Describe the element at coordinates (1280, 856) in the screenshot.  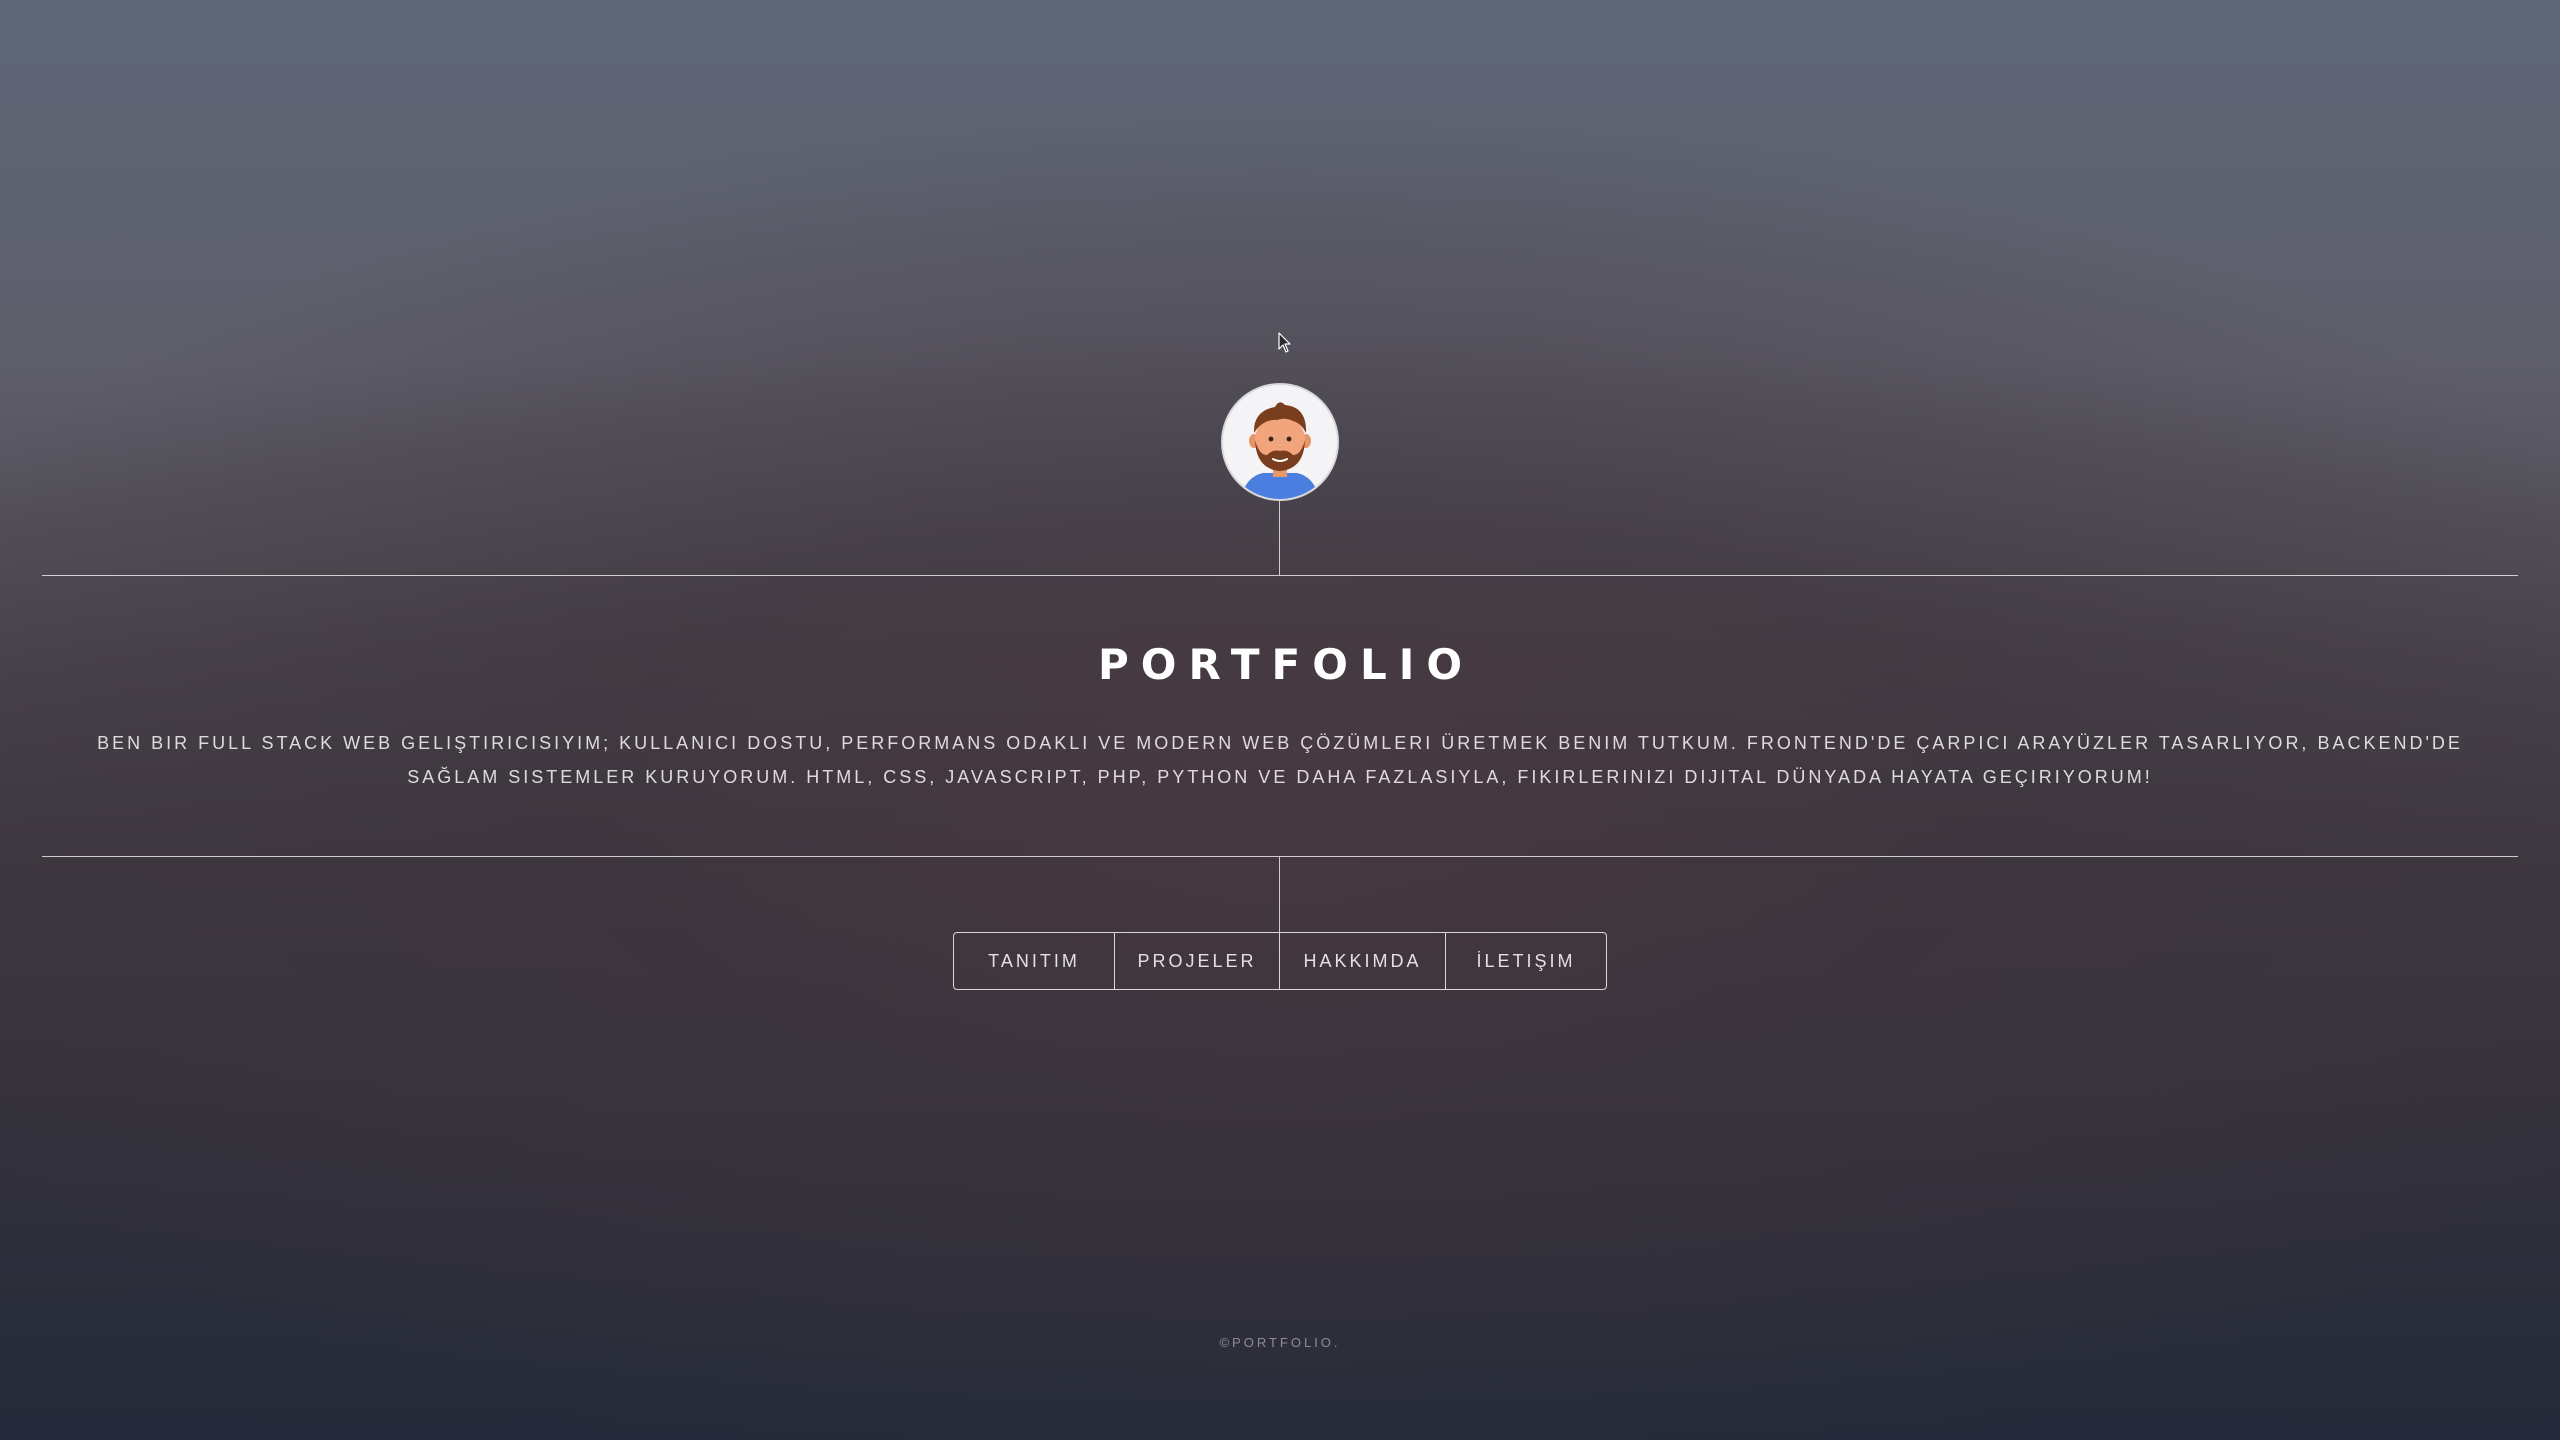
I see `divider-bottom` at that location.